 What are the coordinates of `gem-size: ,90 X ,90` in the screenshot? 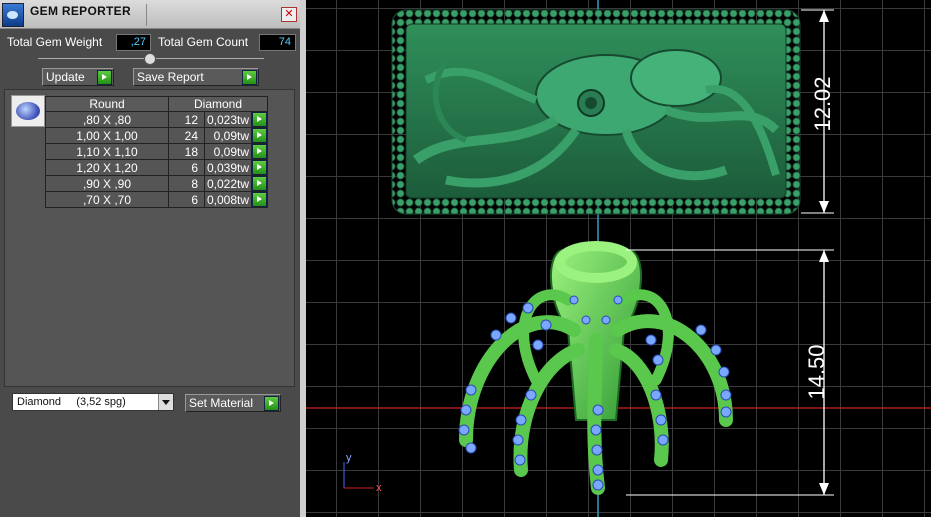 It's located at (107, 183).